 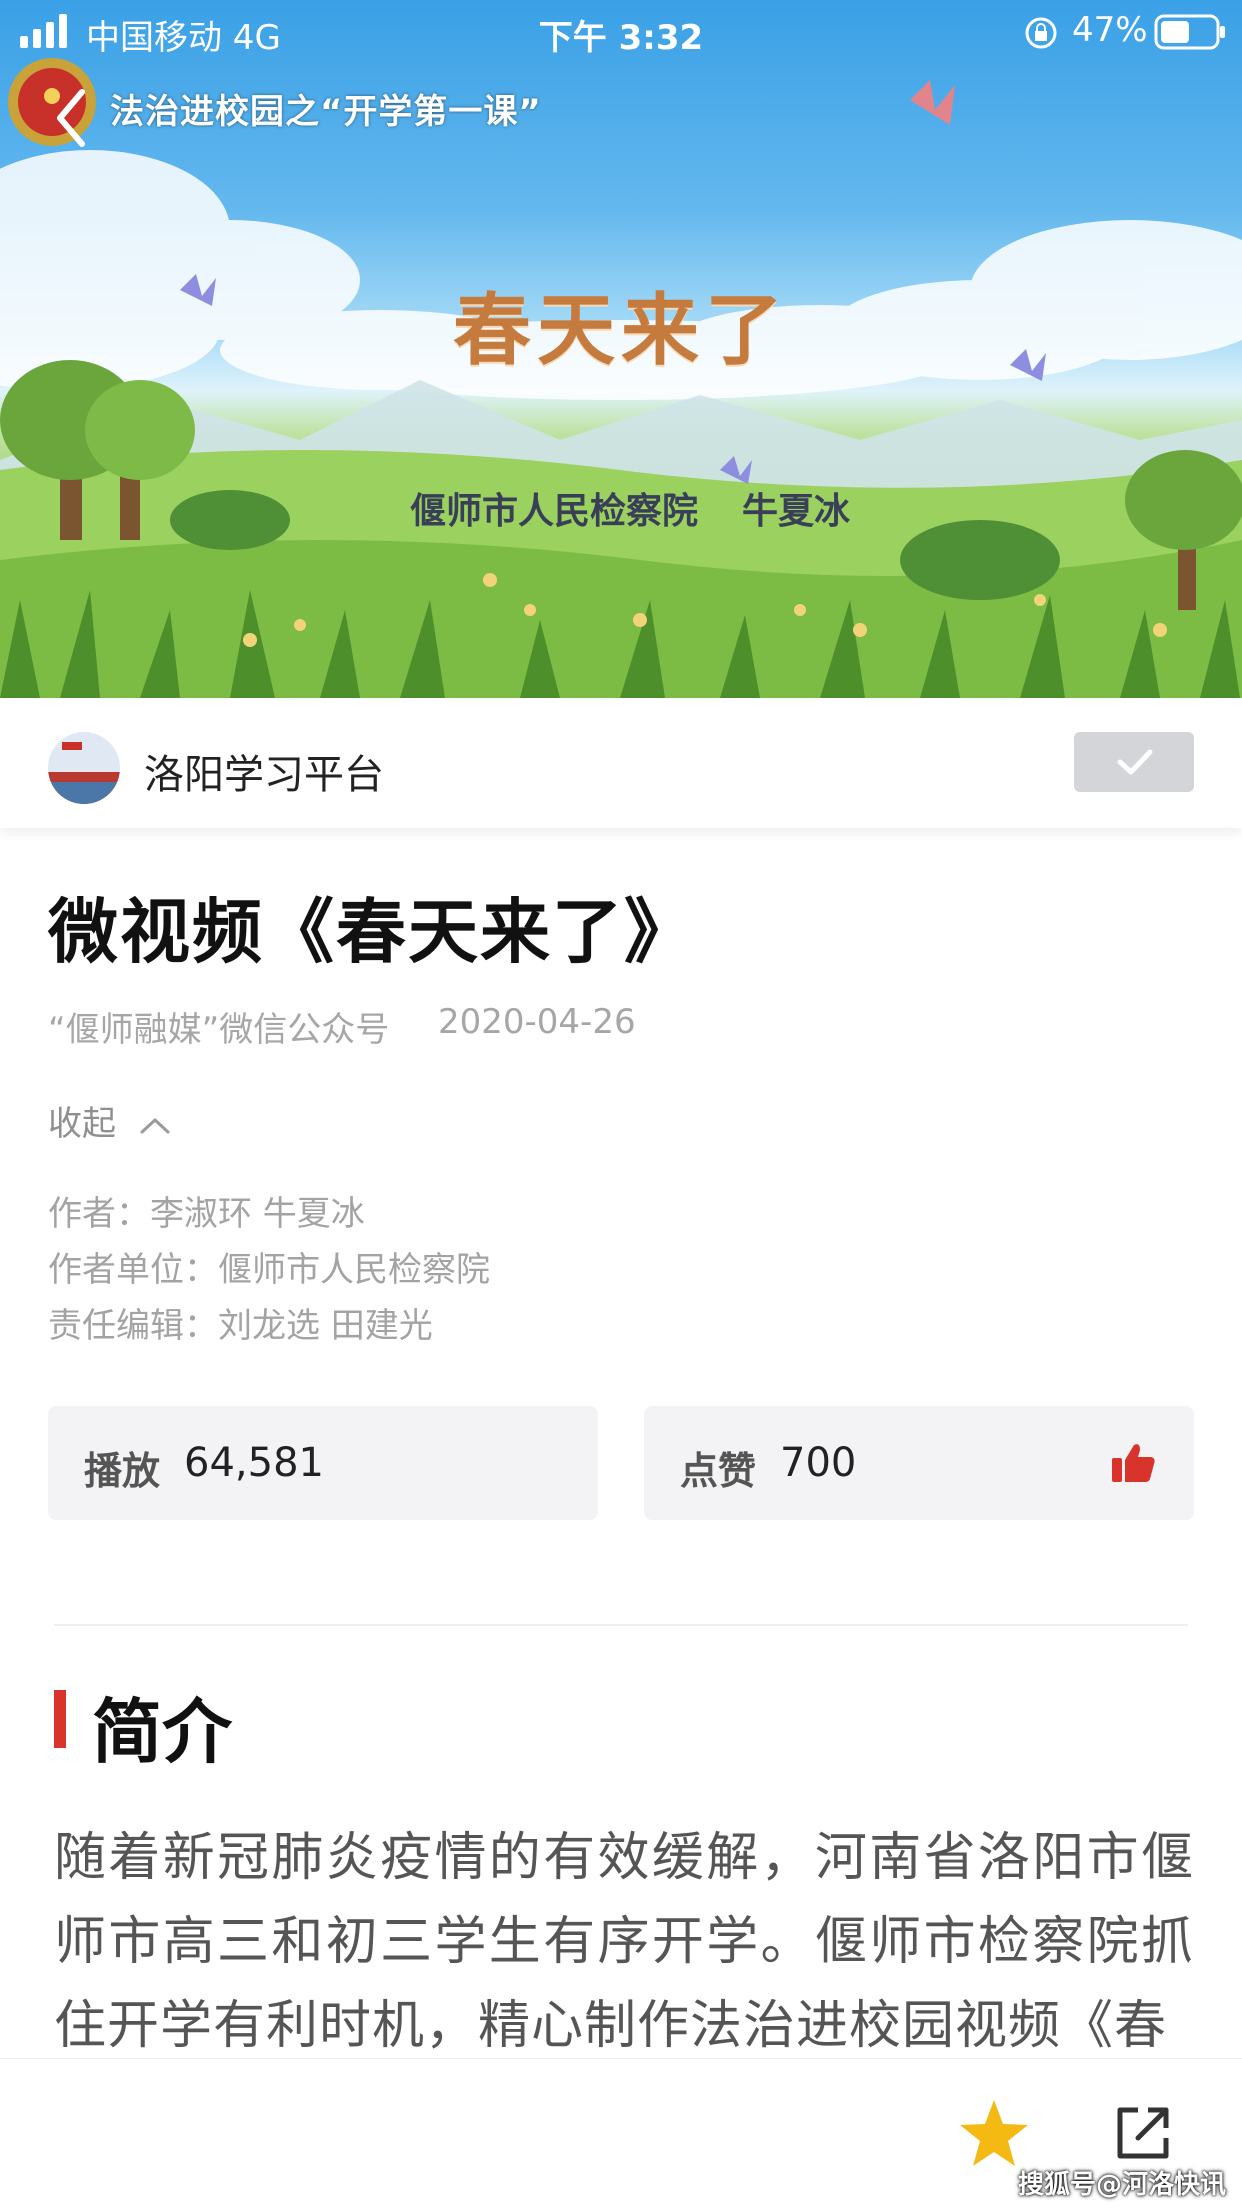 What do you see at coordinates (718, 1470) in the screenshot?
I see `like-label: 点赞` at bounding box center [718, 1470].